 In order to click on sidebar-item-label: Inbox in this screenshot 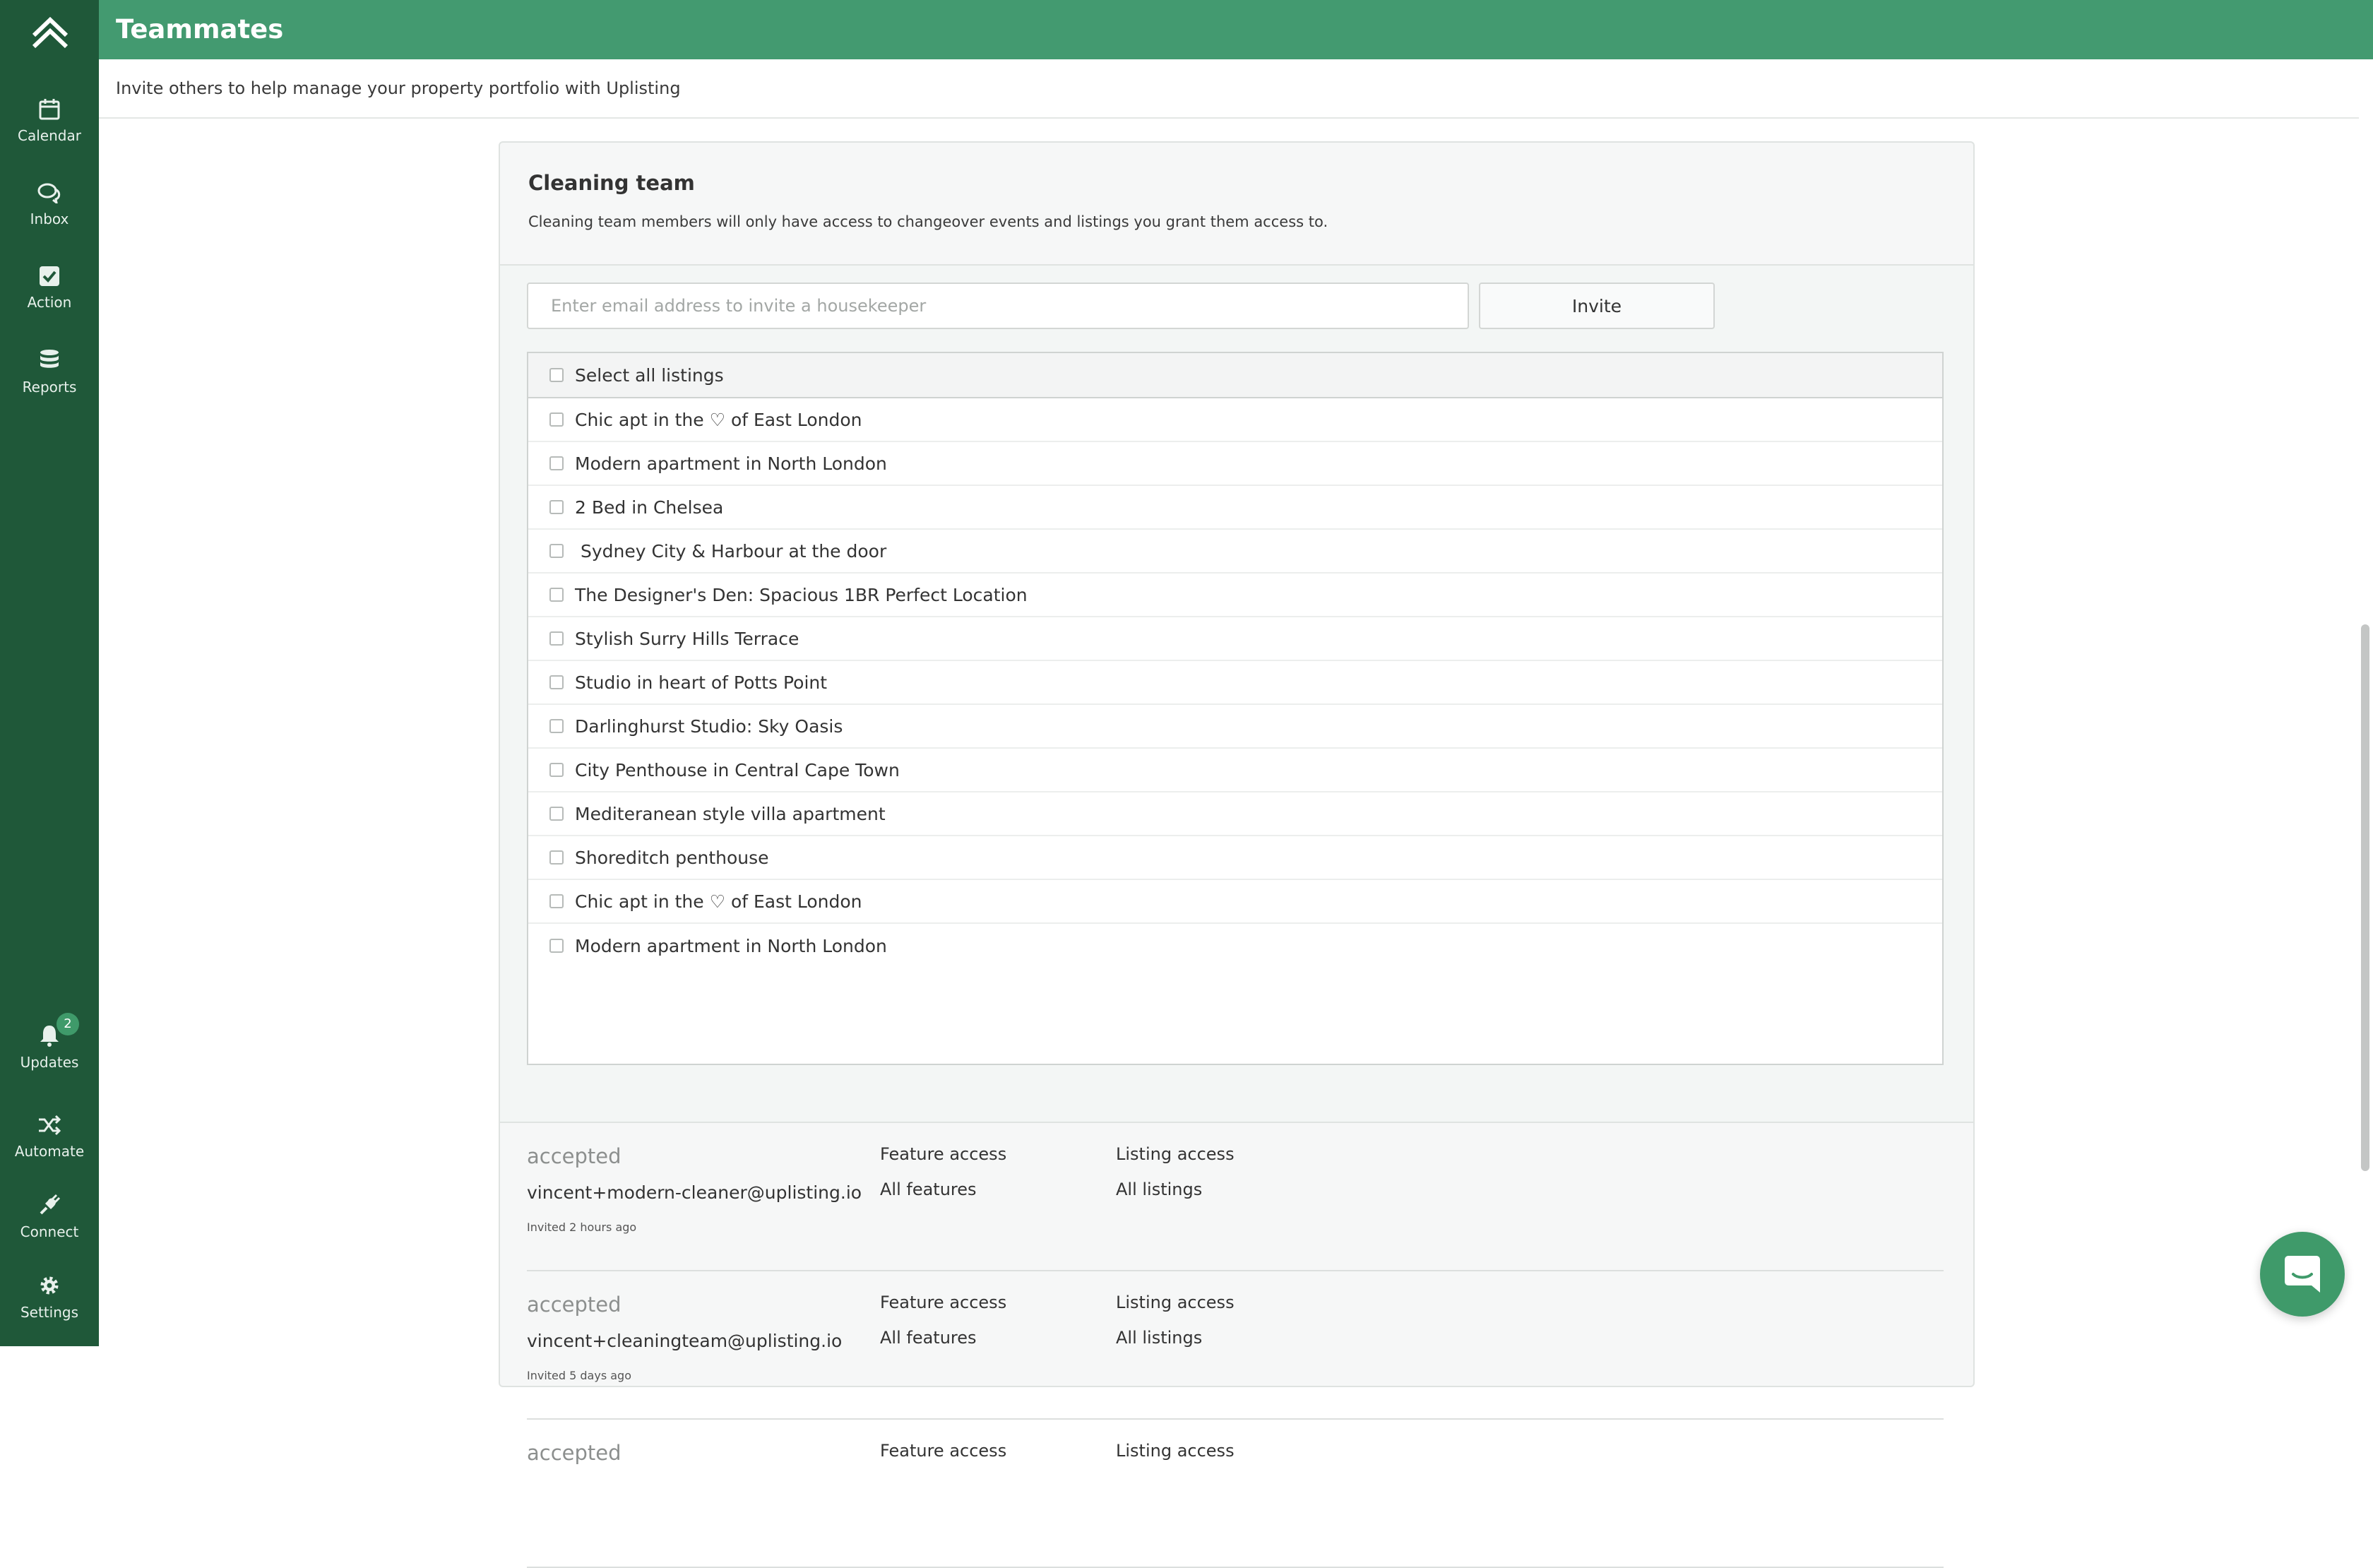, I will do `click(50, 218)`.